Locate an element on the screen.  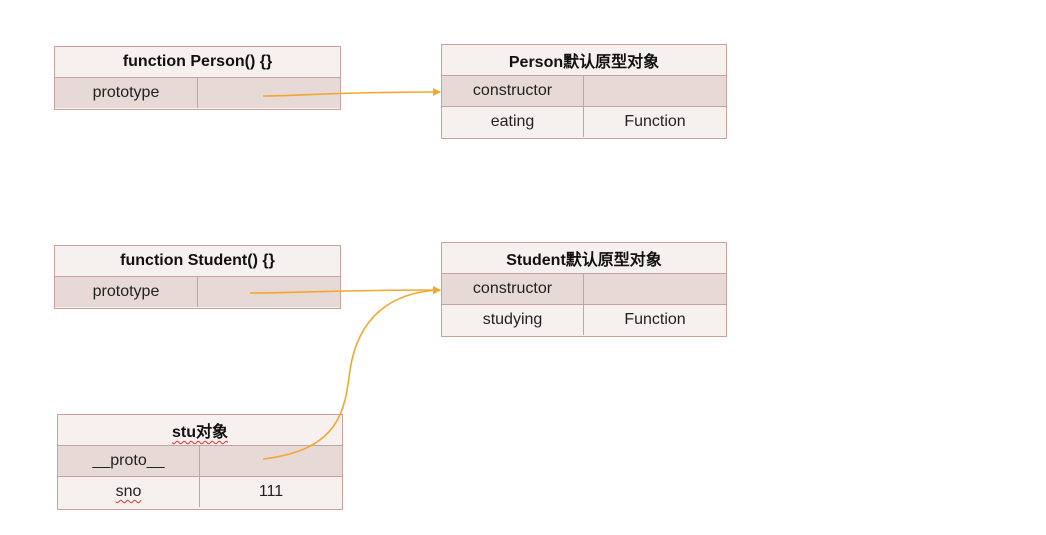
person-proto-constructor-value is located at coordinates (655, 91).